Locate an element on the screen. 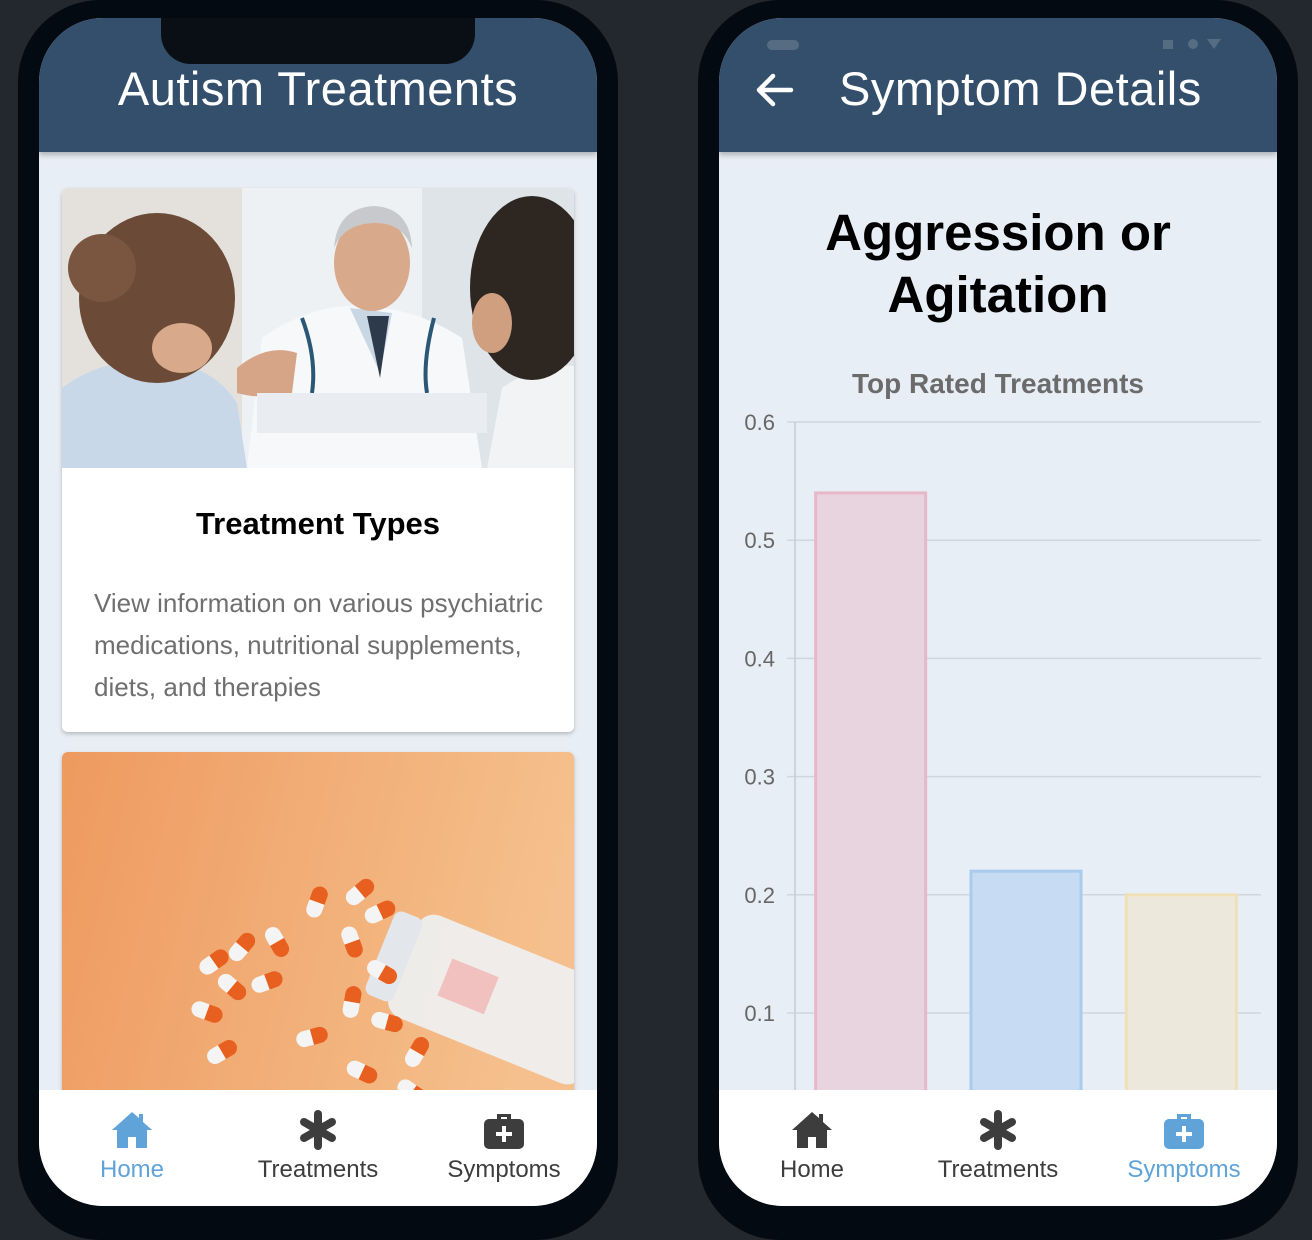 This screenshot has width=1312, height=1240. page-title: Symptom Details is located at coordinates (1020, 88).